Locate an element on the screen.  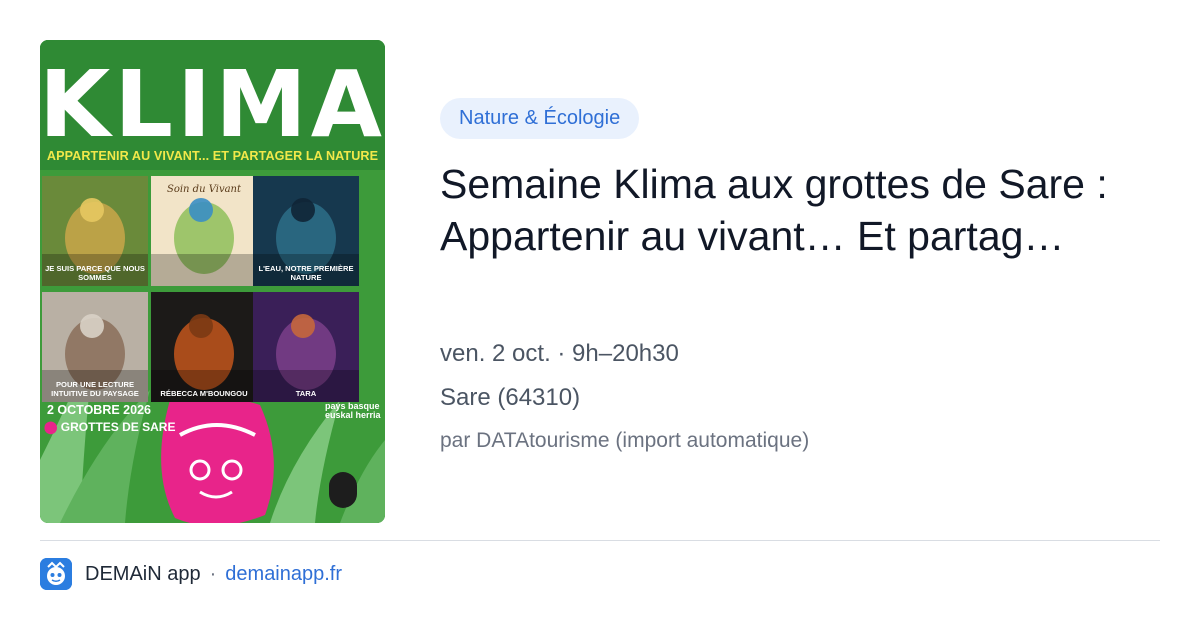
poster-date: 2 OCTOBRE 2026 is located at coordinates (99, 410).